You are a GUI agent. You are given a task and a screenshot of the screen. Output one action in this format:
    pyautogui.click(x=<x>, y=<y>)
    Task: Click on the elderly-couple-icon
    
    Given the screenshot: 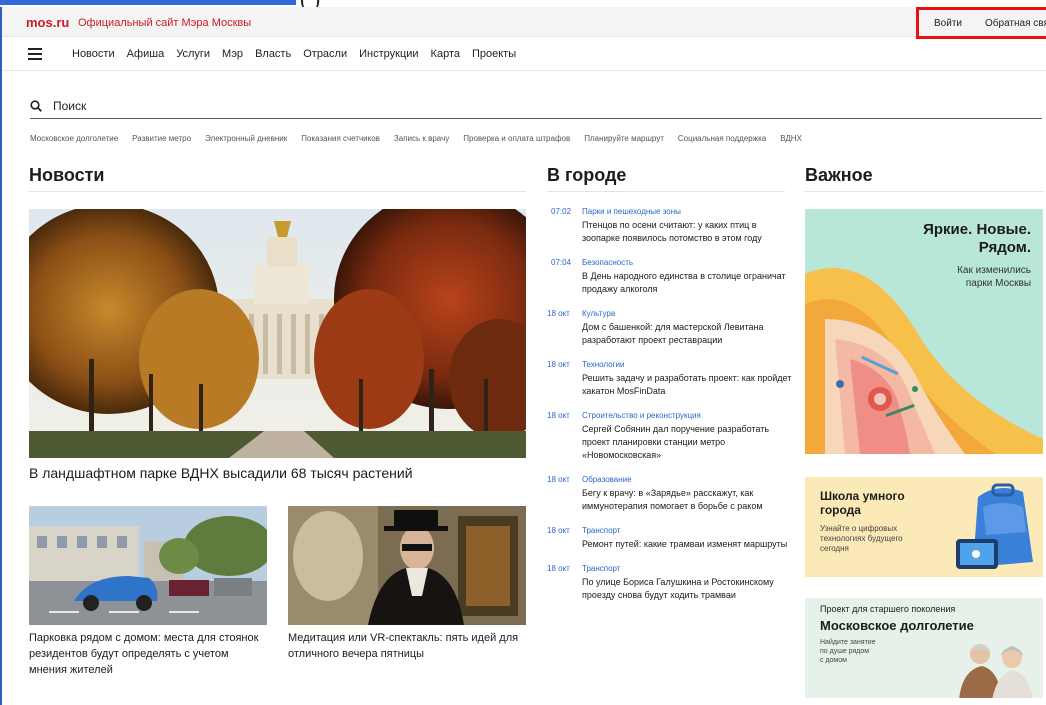 What is the action you would take?
    pyautogui.click(x=996, y=671)
    